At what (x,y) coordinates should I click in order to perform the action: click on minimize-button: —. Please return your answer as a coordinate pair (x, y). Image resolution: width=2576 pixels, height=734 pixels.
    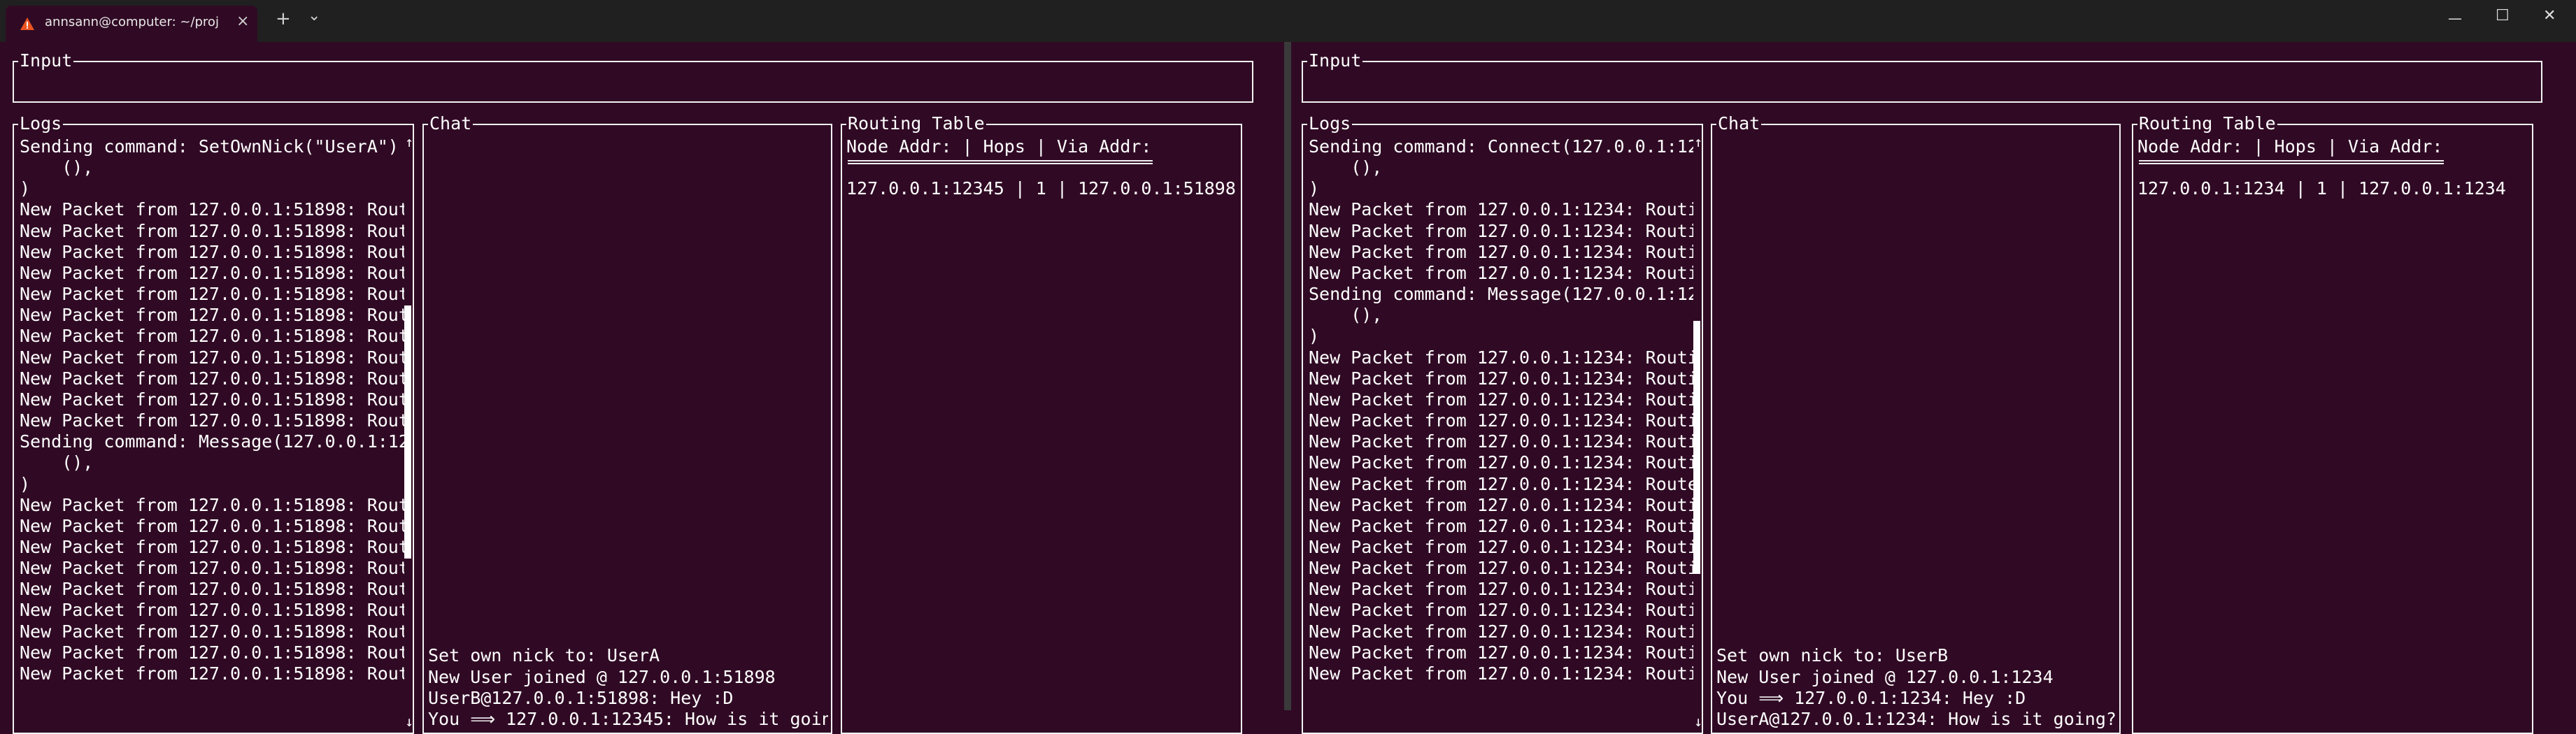
    Looking at the image, I should click on (2455, 18).